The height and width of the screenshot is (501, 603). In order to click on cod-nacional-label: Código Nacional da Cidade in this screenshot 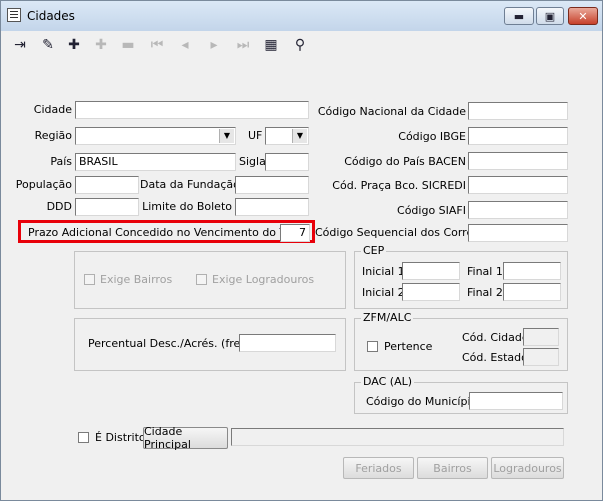, I will do `click(391, 111)`.